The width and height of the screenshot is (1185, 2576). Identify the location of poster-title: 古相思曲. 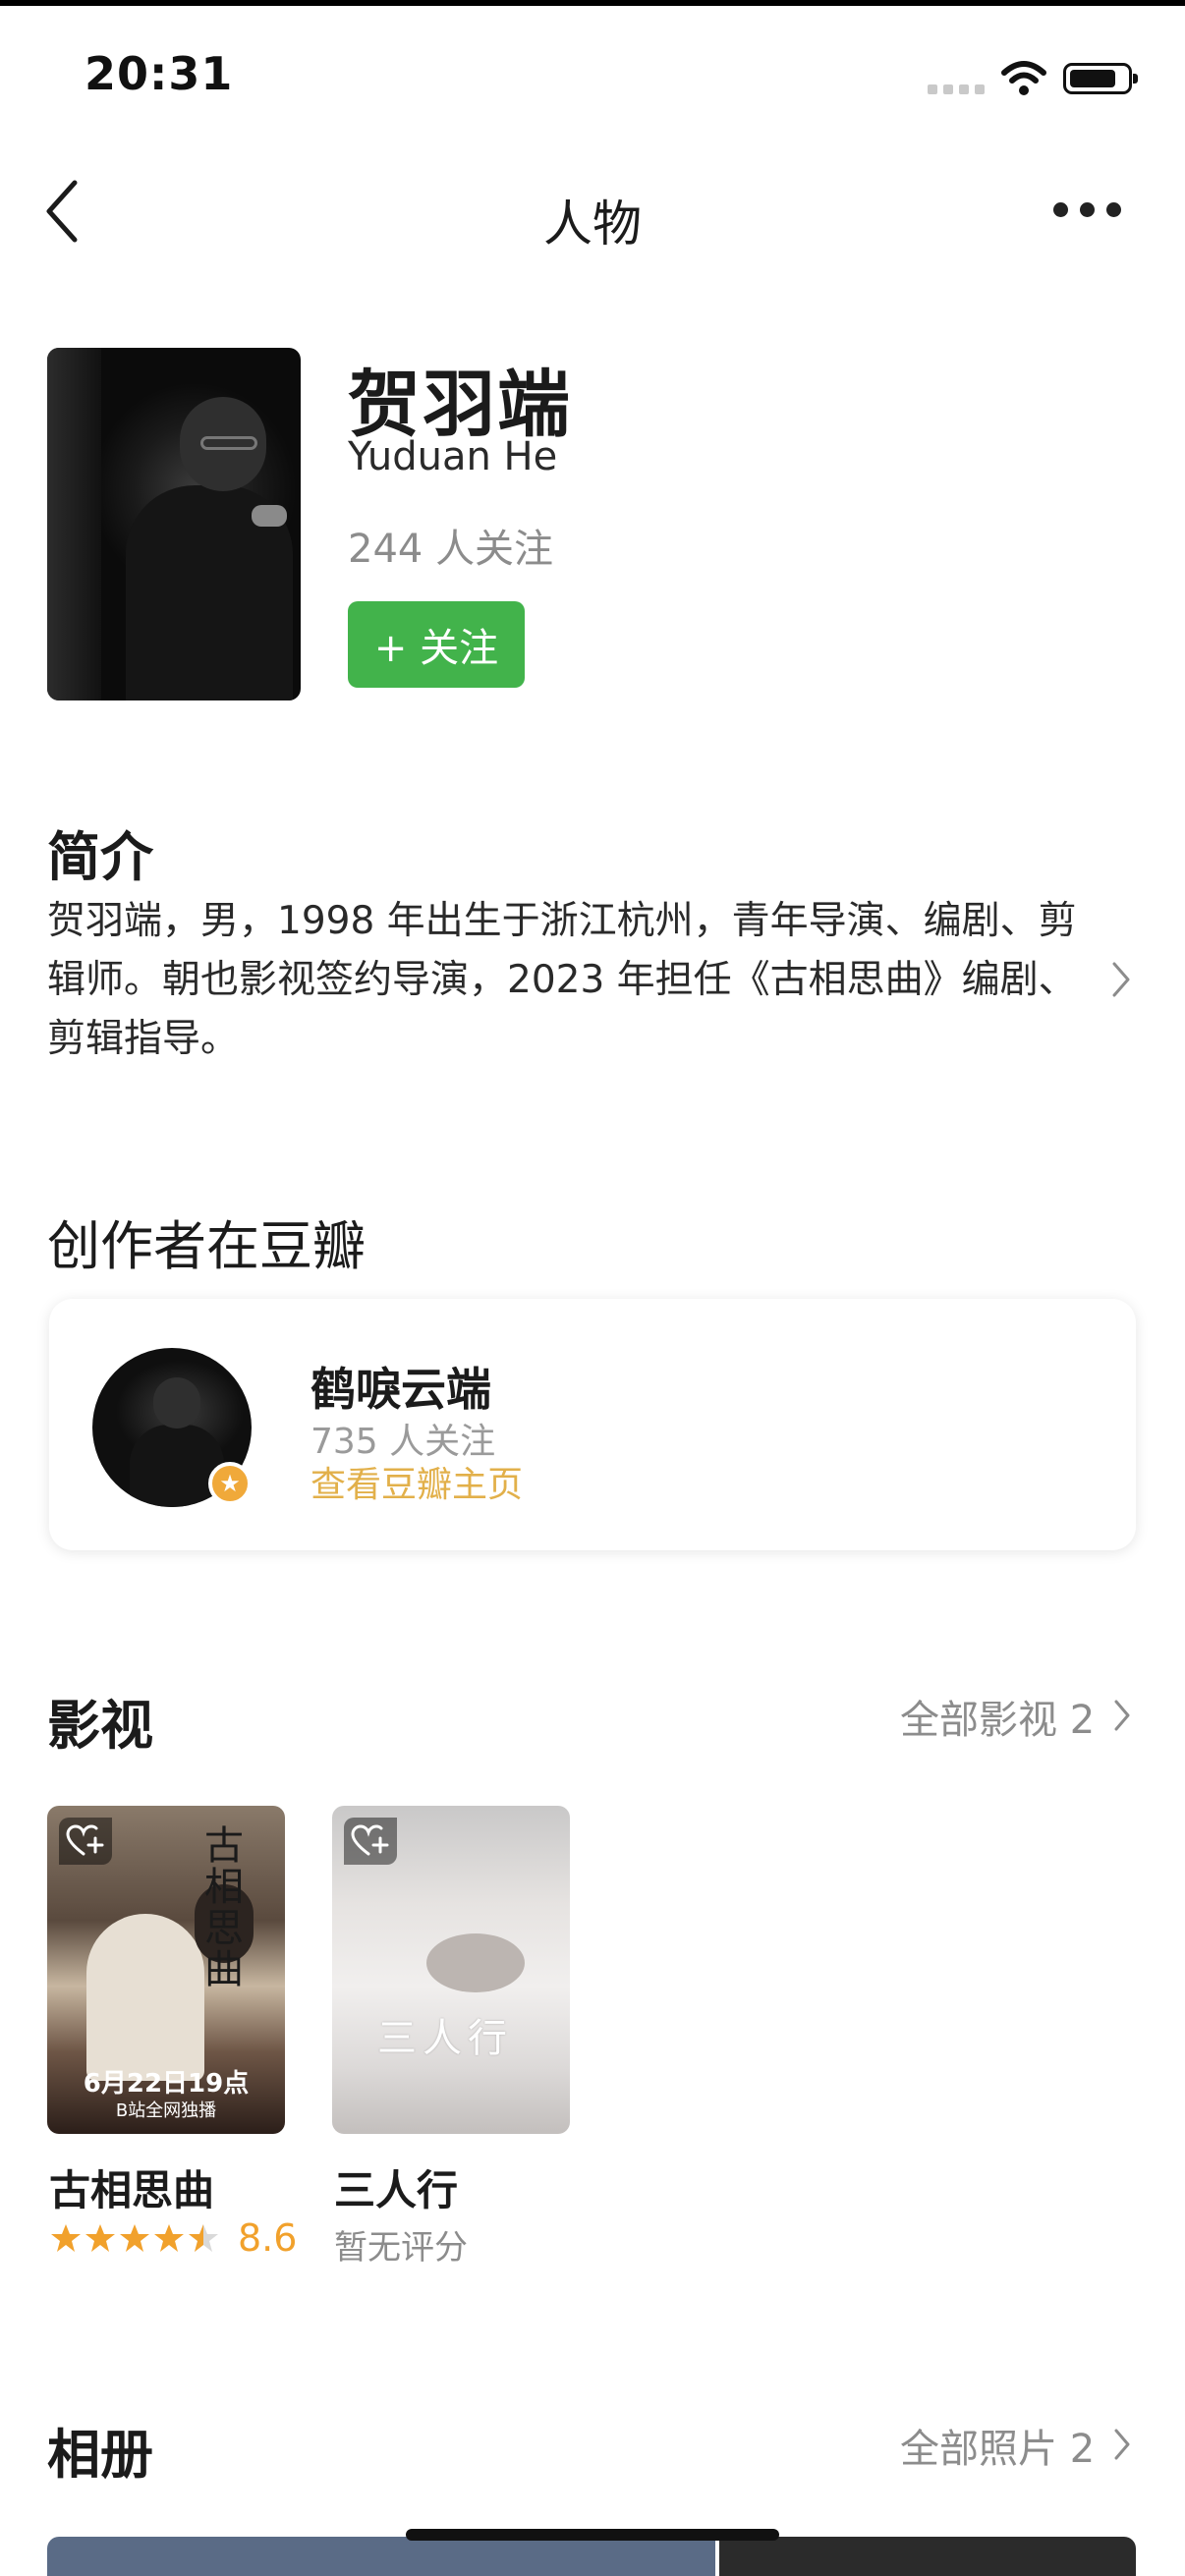
(224, 1907).